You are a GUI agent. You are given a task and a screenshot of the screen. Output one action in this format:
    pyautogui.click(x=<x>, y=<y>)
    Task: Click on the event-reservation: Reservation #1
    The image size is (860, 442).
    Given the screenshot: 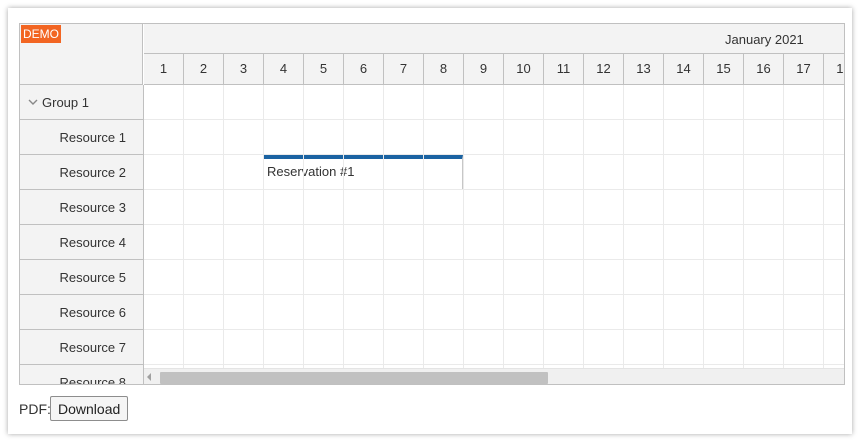 What is the action you would take?
    pyautogui.click(x=363, y=172)
    